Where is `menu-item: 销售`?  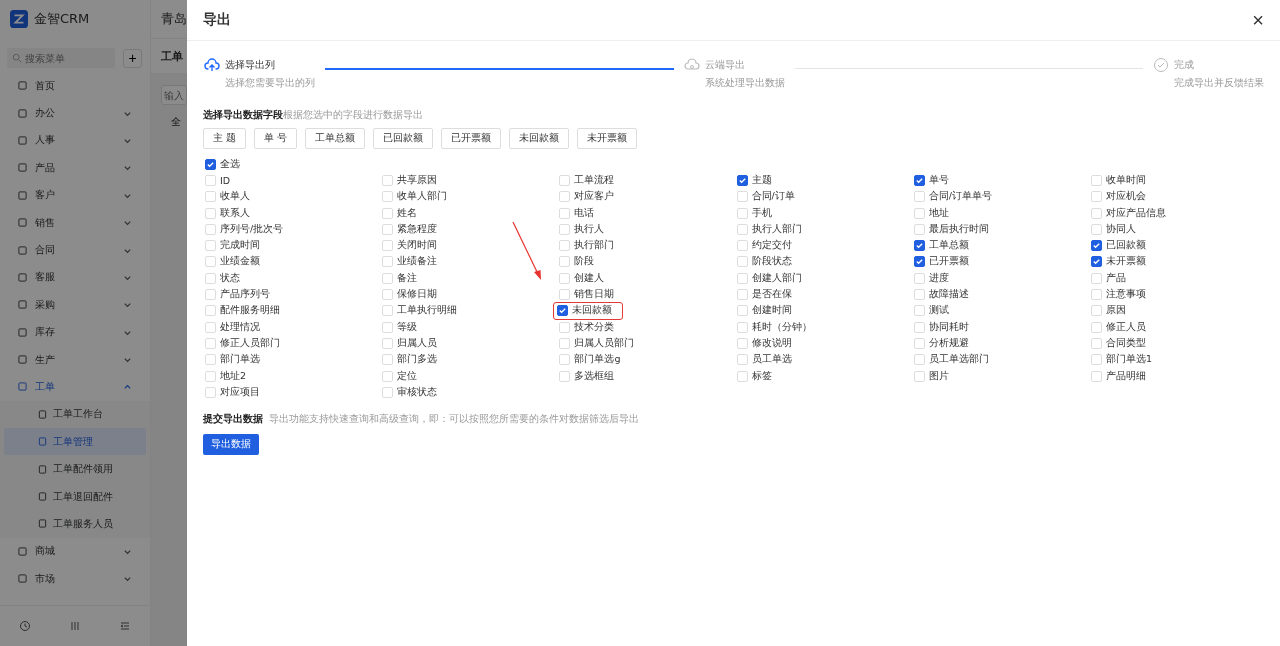 menu-item: 销售 is located at coordinates (75, 222).